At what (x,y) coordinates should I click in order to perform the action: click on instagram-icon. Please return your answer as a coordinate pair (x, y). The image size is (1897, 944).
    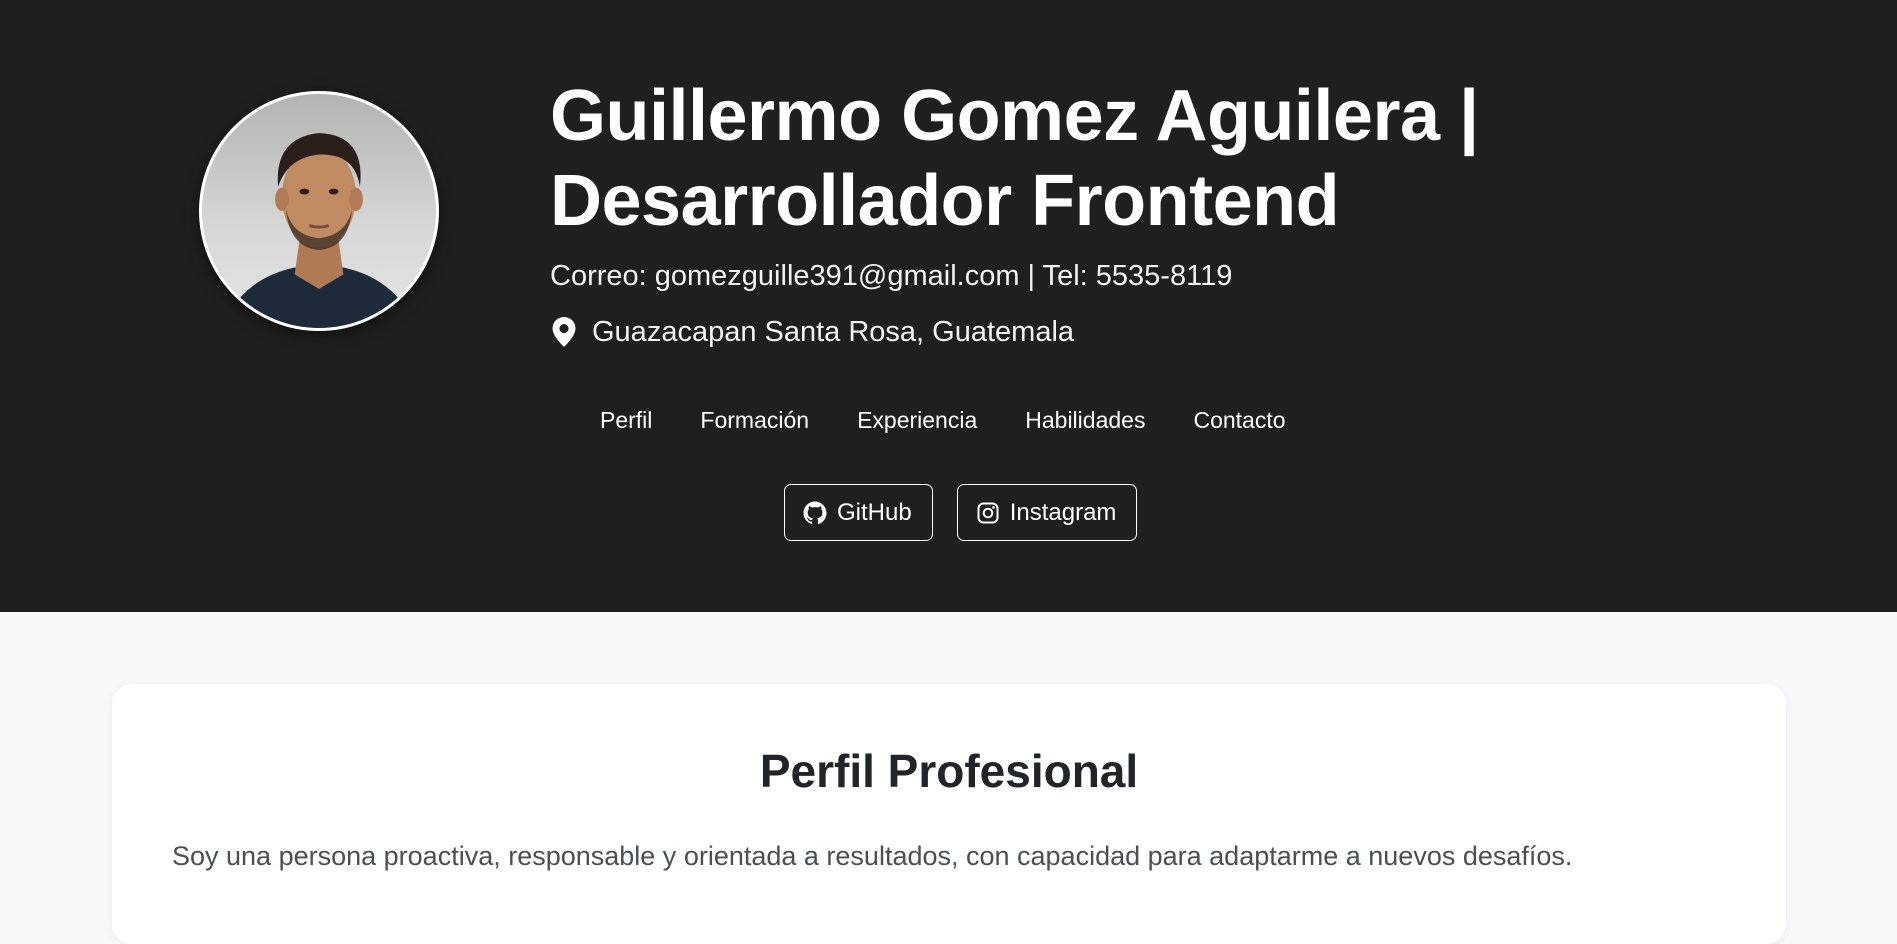
    Looking at the image, I should click on (988, 512).